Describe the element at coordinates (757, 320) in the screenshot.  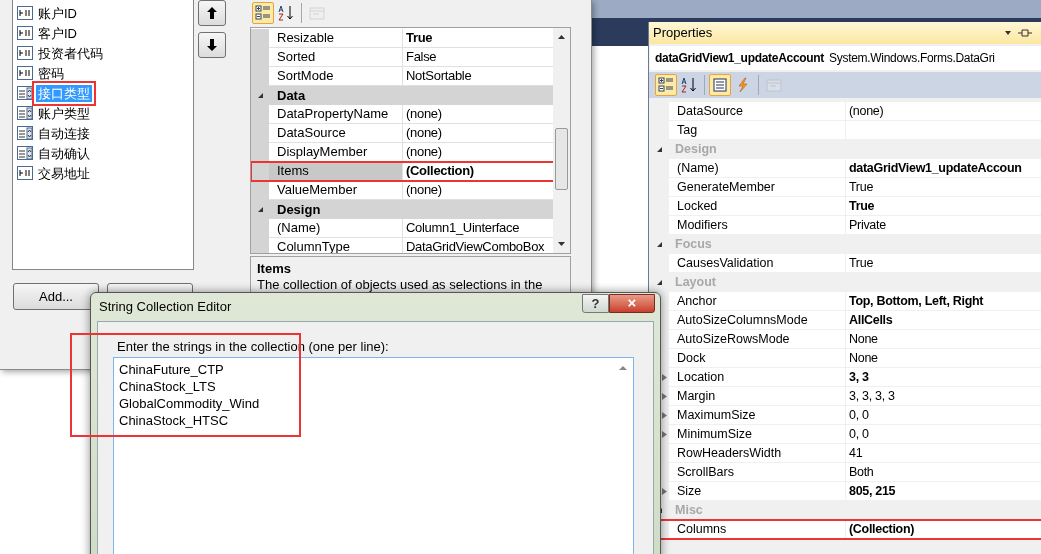
I see `property-name: AutoSizeColumnsMode` at that location.